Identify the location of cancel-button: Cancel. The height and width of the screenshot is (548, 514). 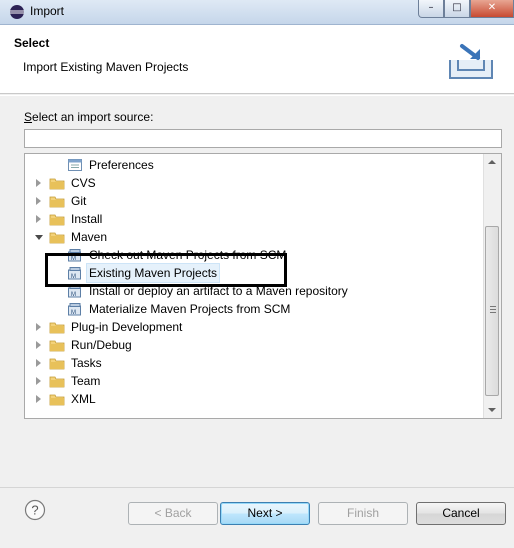
(461, 513).